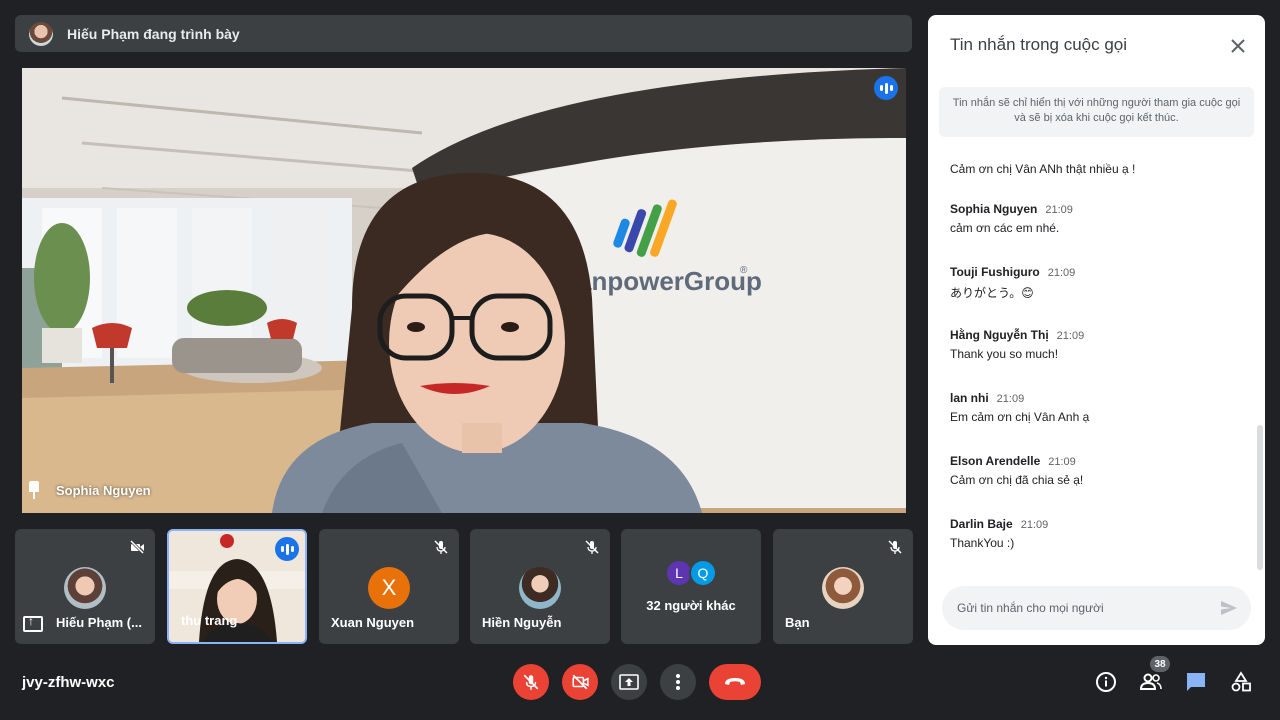 The height and width of the screenshot is (720, 1280). I want to click on message-sender: Hằng Nguyễn Thị, so click(999, 335).